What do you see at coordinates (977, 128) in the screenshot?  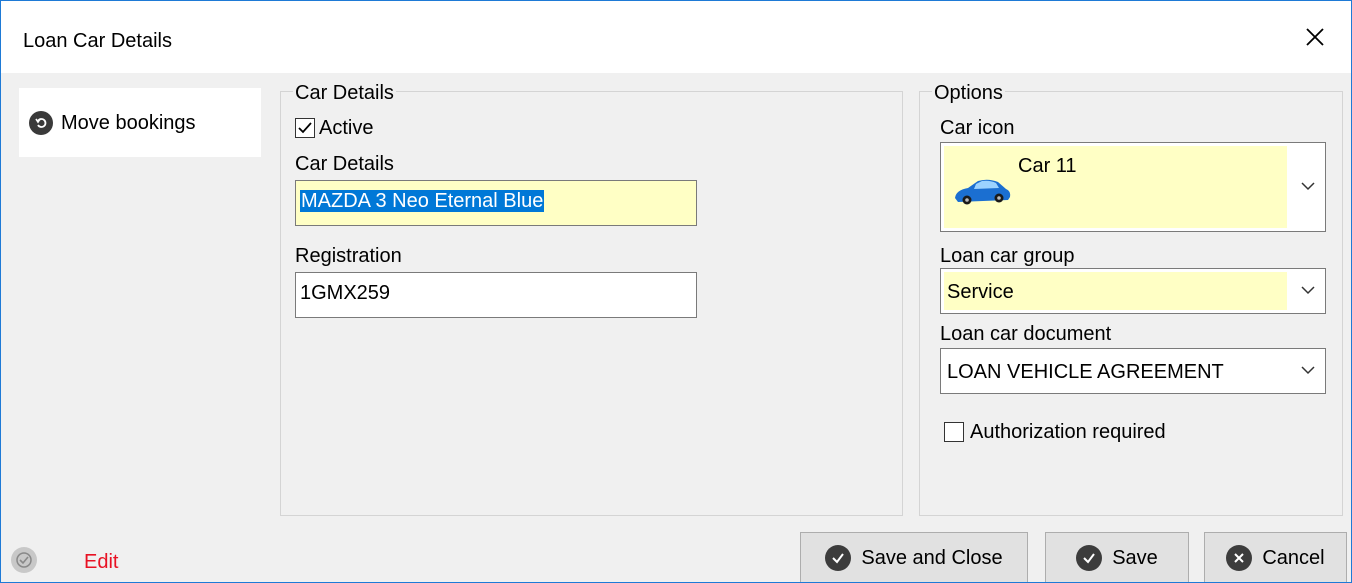 I see `car-icon-label: Car icon` at bounding box center [977, 128].